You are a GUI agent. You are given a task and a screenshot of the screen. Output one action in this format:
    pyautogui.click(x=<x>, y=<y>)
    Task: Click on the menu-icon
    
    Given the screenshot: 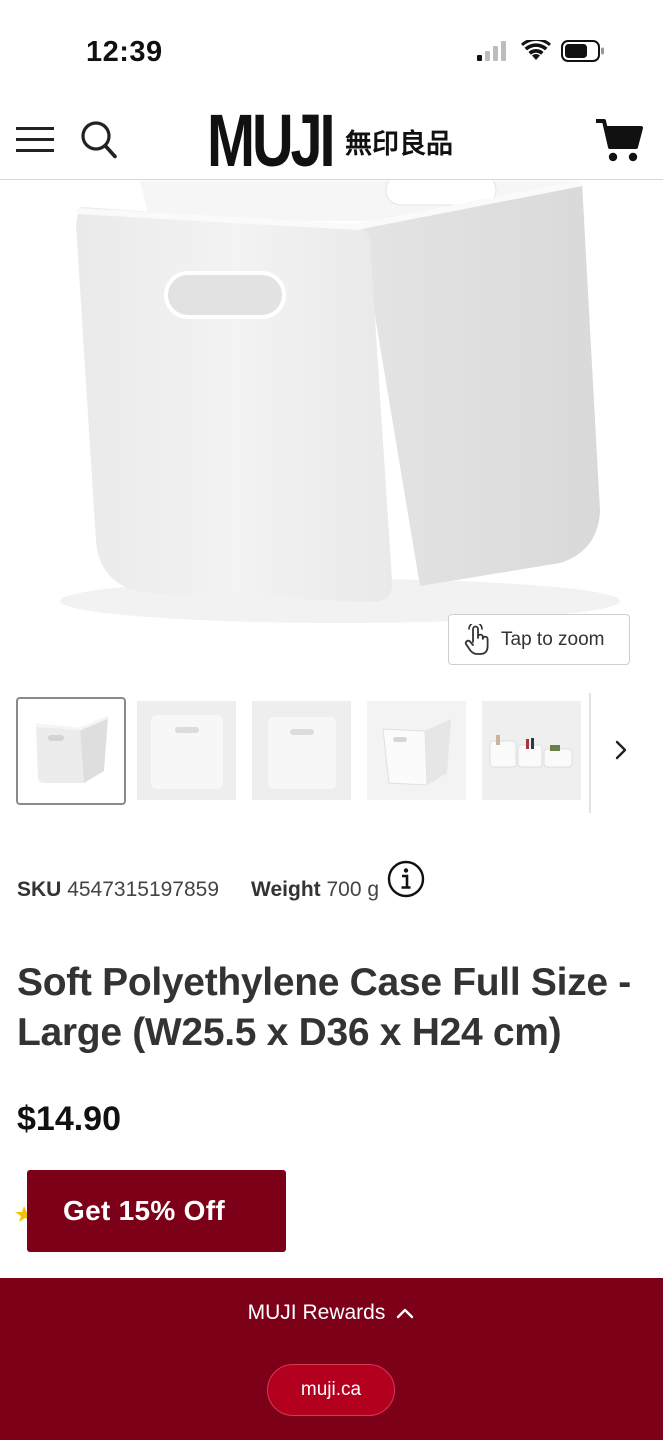 What is the action you would take?
    pyautogui.click(x=35, y=139)
    